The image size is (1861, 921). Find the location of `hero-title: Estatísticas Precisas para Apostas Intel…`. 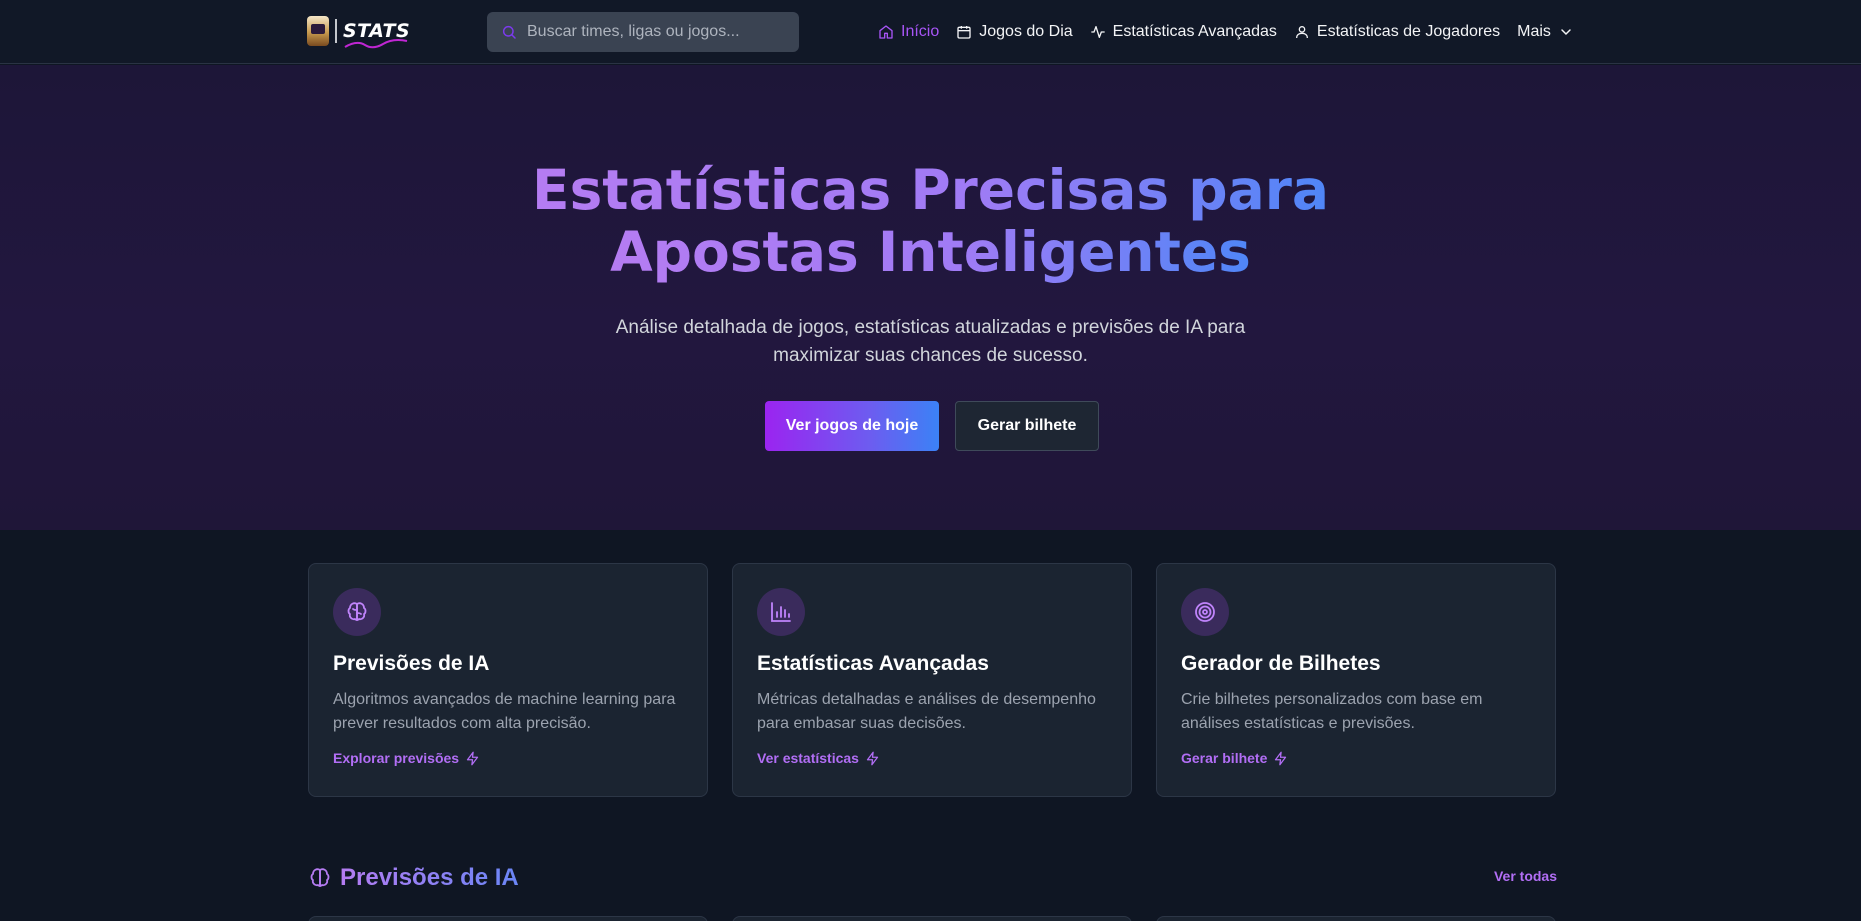

hero-title: Estatísticas Precisas para Apostas Intel… is located at coordinates (930, 221).